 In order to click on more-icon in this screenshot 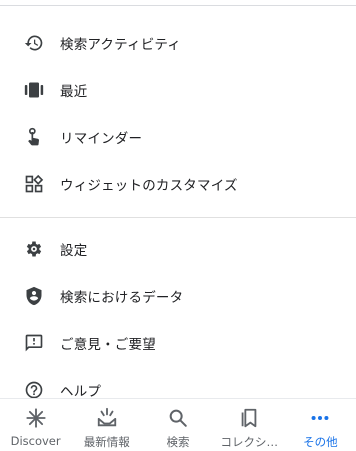, I will do `click(320, 418)`.